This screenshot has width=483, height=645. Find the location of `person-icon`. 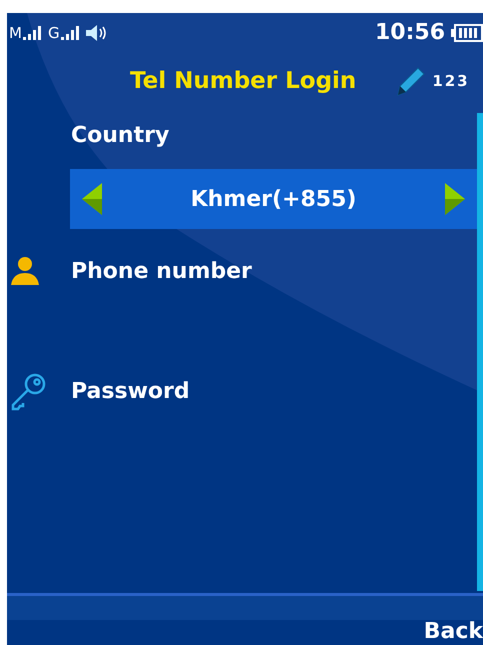

person-icon is located at coordinates (25, 271).